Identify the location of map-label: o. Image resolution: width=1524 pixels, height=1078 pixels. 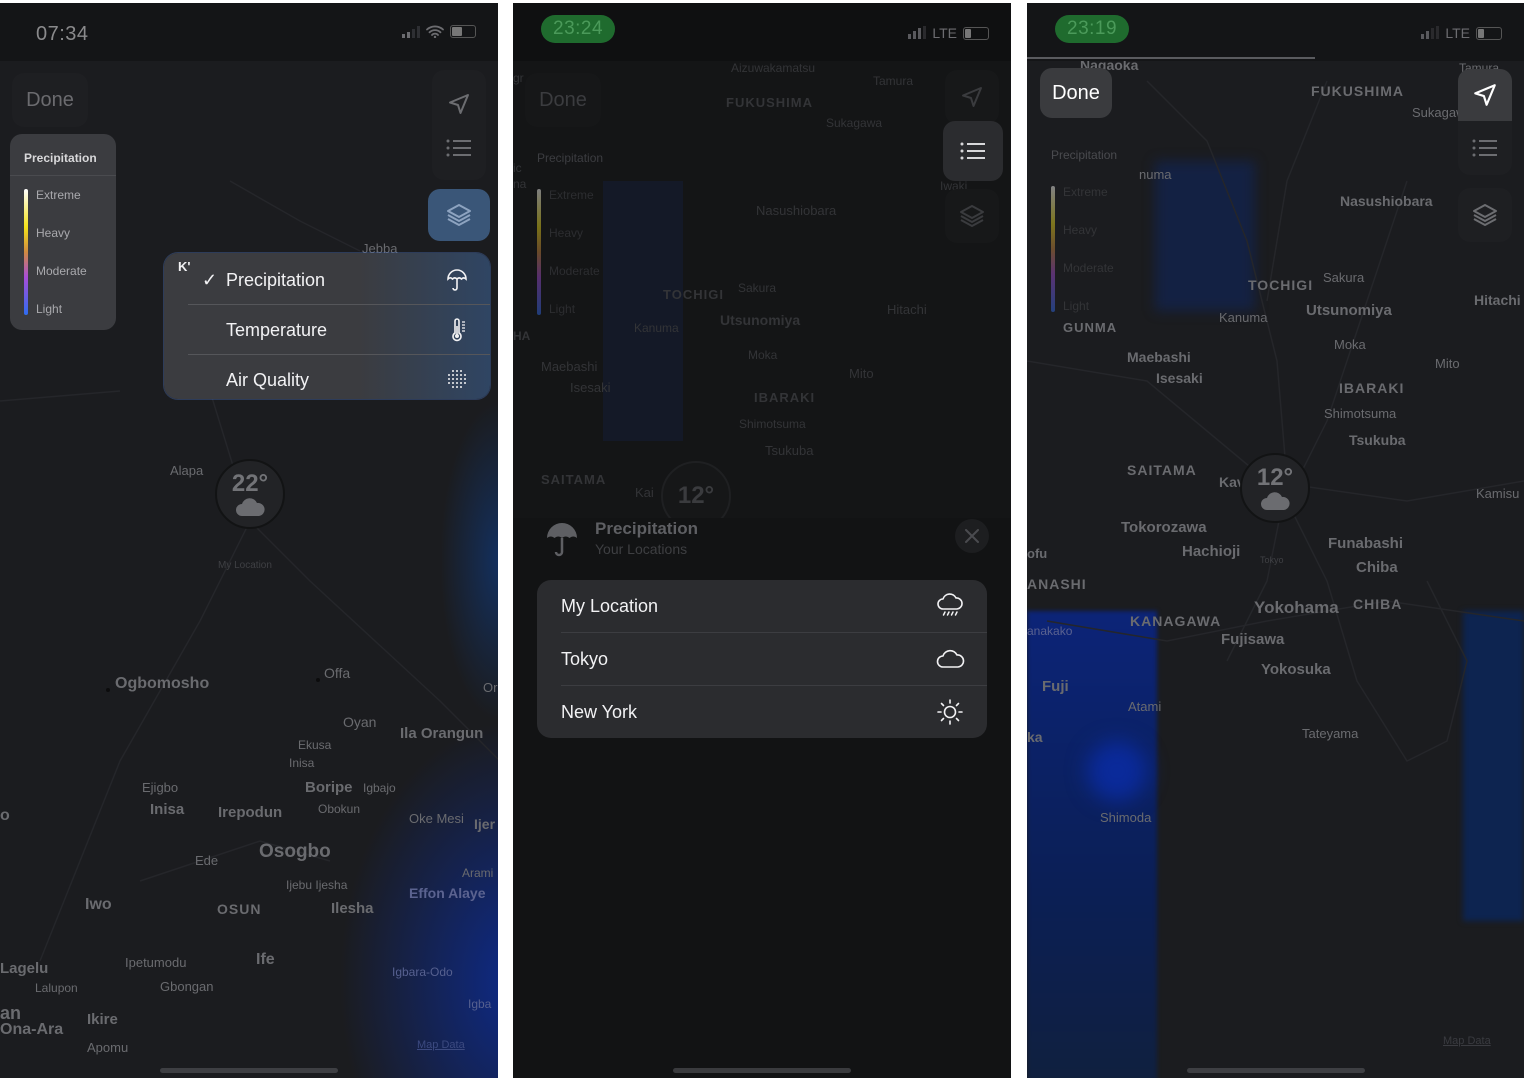
(5, 815).